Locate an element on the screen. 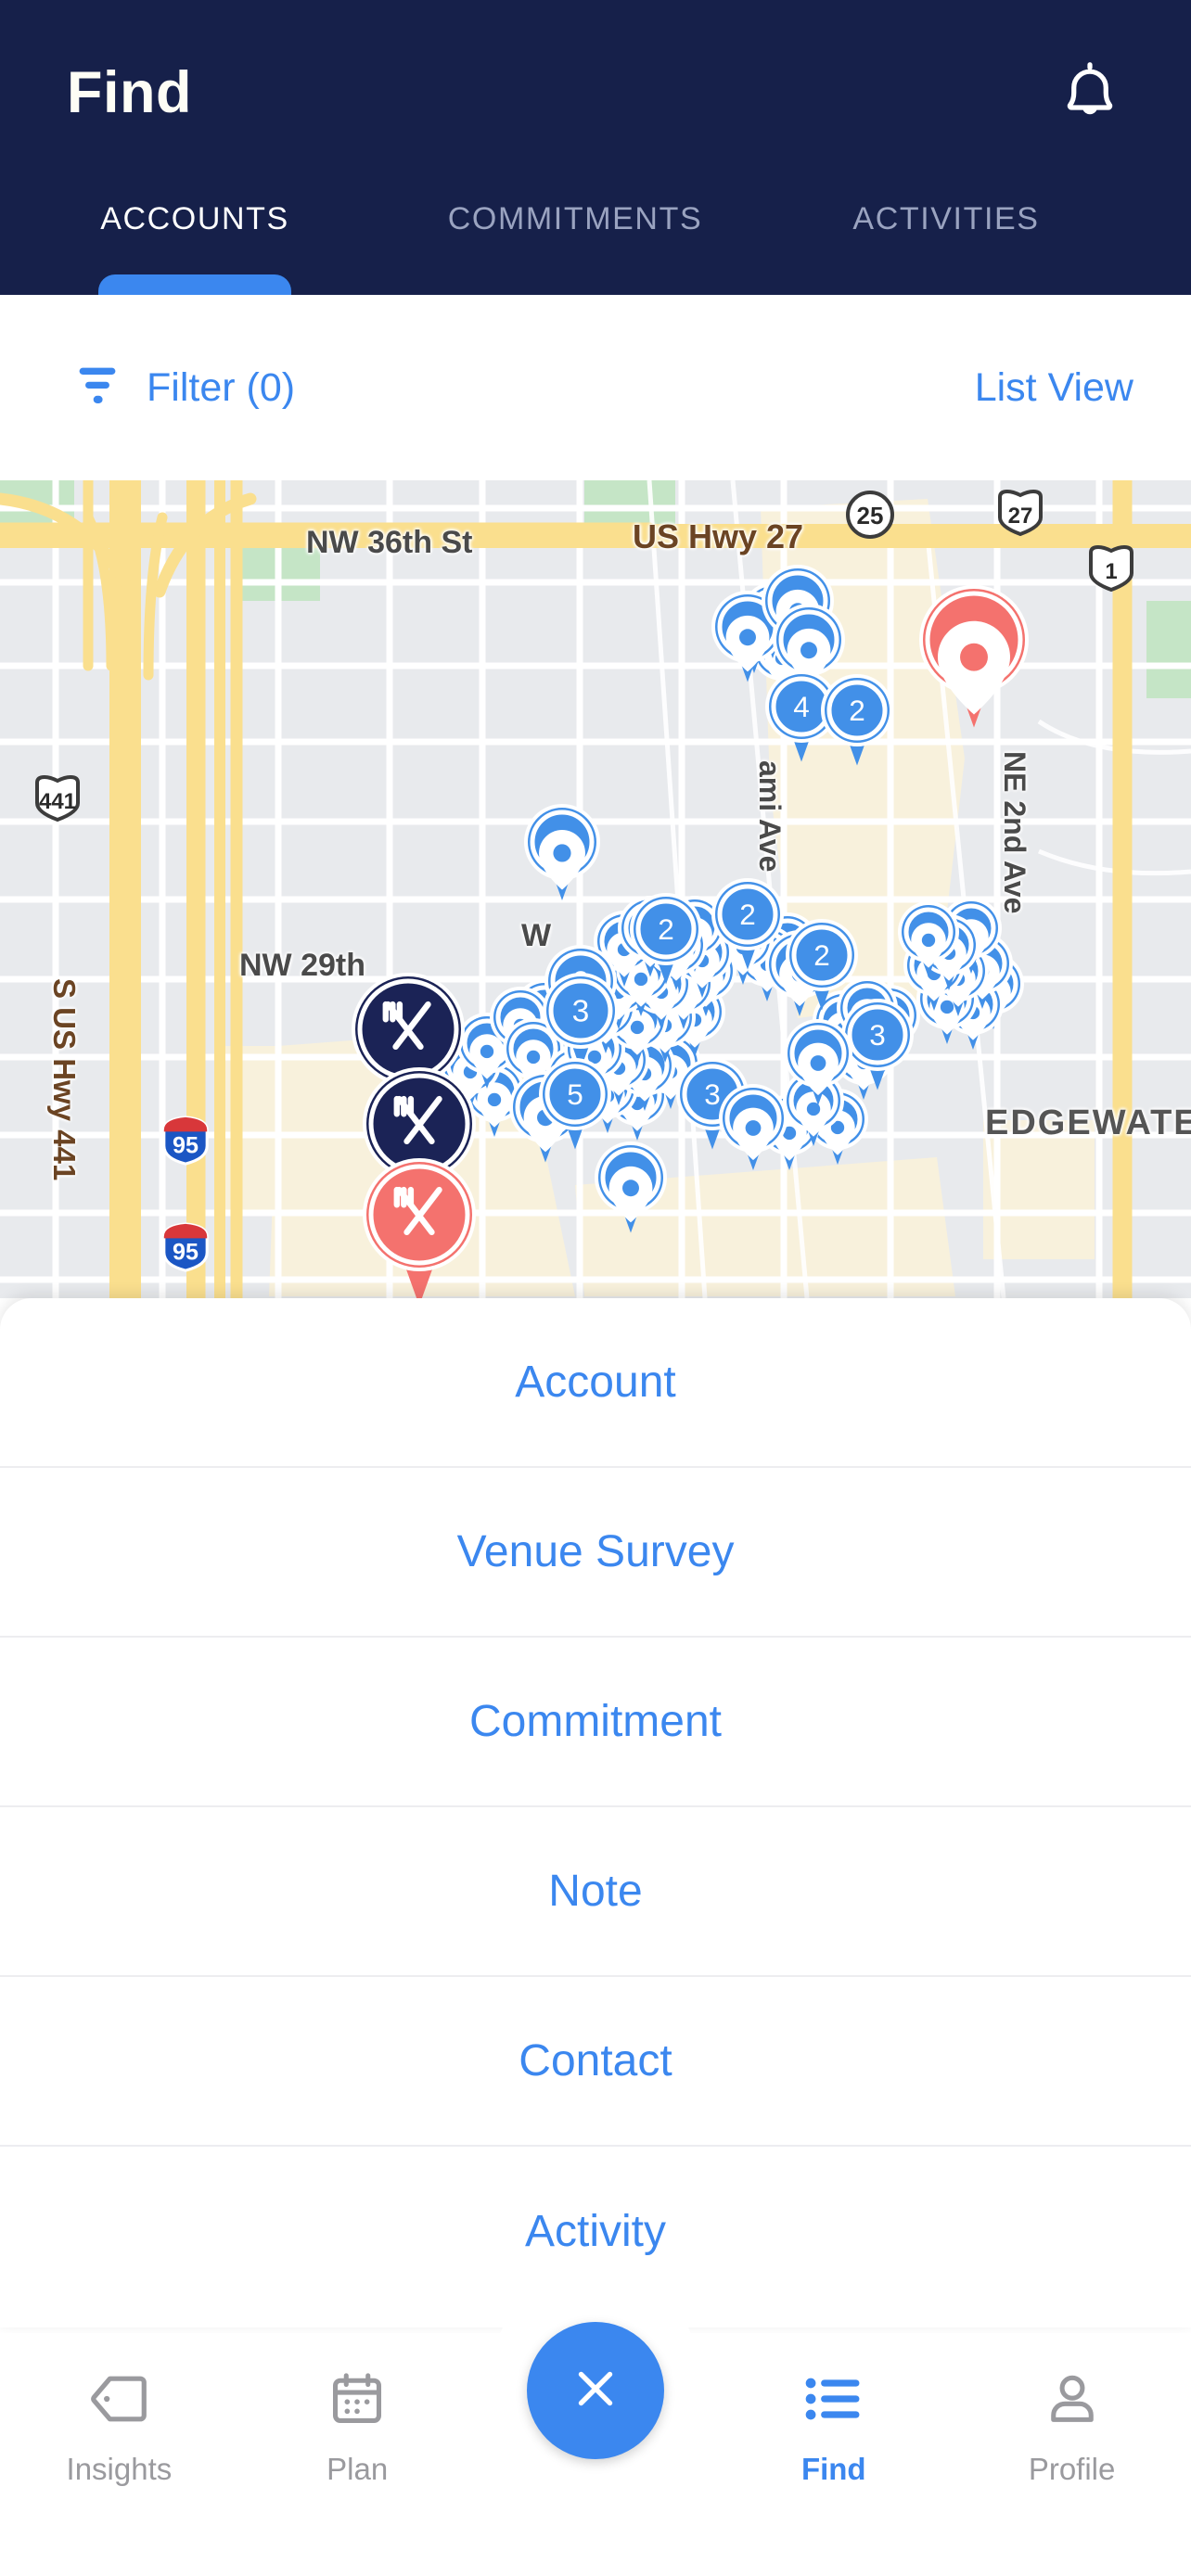 Image resolution: width=1191 pixels, height=2576 pixels. filter-button: Filter (0) is located at coordinates (183, 388).